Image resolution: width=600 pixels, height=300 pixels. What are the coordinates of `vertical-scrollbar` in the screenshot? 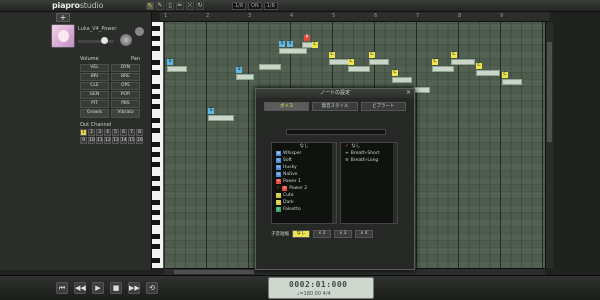 It's located at (549, 145).